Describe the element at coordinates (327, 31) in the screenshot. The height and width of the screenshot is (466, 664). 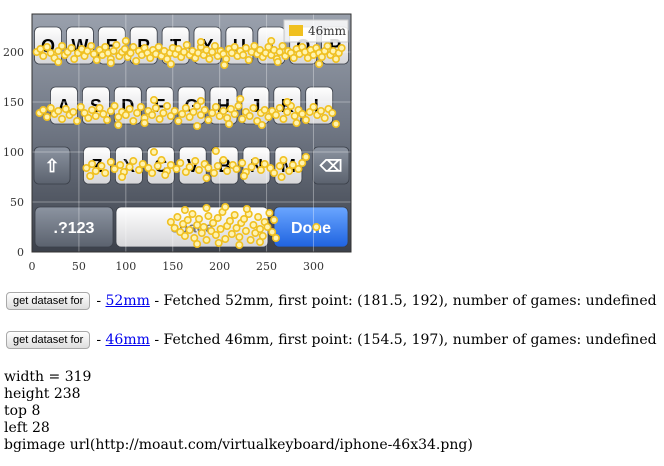
I see `legend-label: 46mm` at that location.